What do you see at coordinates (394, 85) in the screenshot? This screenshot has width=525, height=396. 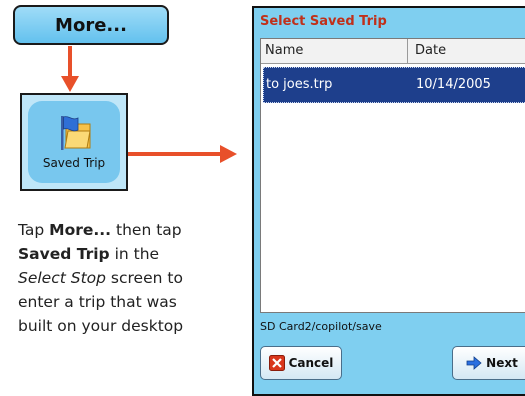 I see `list-item: to joes.trp 10/14/2005` at bounding box center [394, 85].